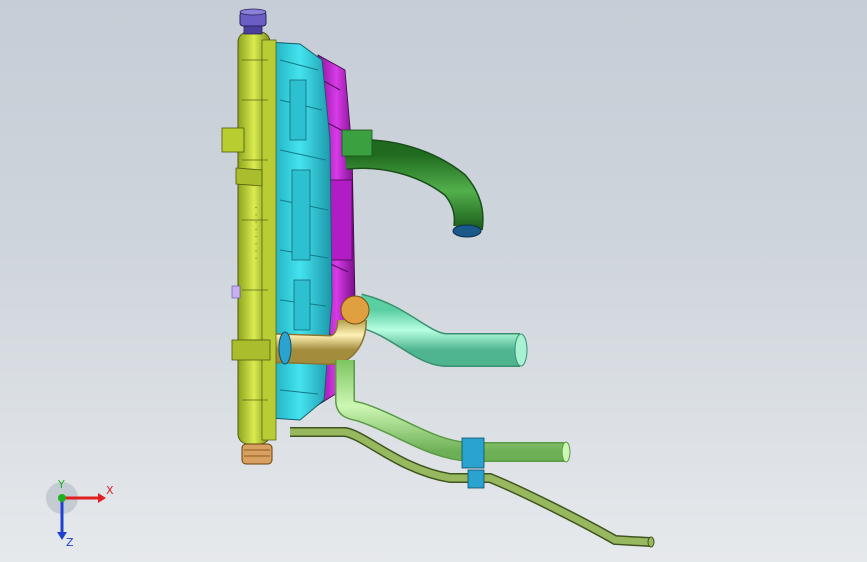 The width and height of the screenshot is (867, 562). What do you see at coordinates (249, 238) in the screenshot?
I see `radiator-tank: · · · · · · · ·` at bounding box center [249, 238].